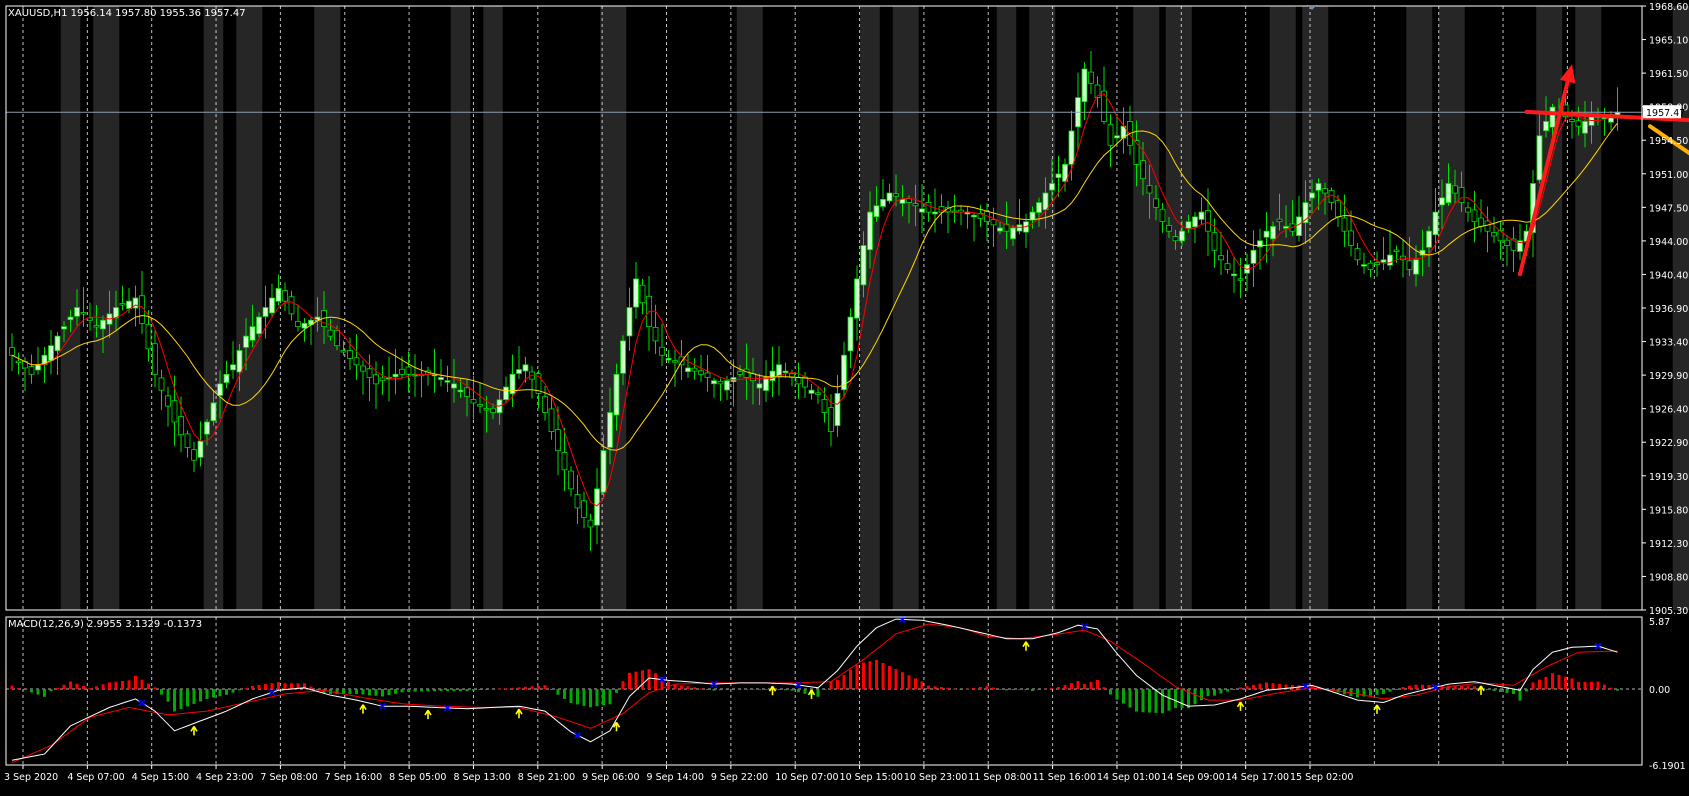  I want to click on x-tick-label: 8 Sep 05:00, so click(417, 777).